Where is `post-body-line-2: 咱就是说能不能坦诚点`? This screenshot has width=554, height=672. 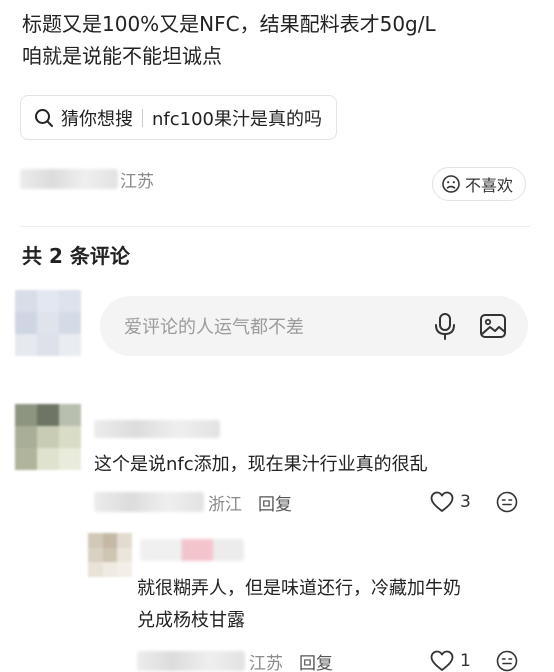
post-body-line-2: 咱就是说能不能坦诚点 is located at coordinates (122, 56).